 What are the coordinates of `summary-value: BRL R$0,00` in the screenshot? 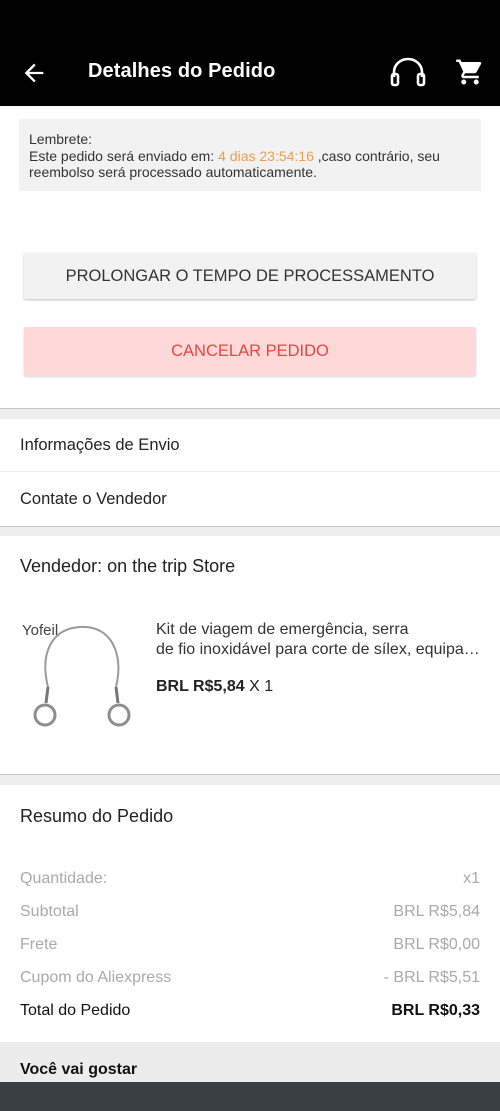 It's located at (436, 944).